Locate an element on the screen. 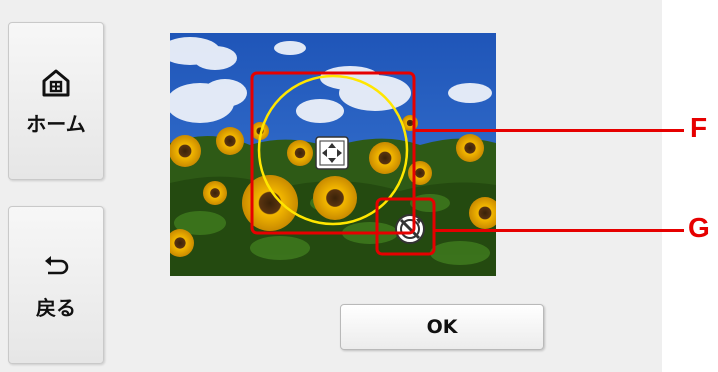 This screenshot has height=372, width=718. ok-button: OK is located at coordinates (442, 327).